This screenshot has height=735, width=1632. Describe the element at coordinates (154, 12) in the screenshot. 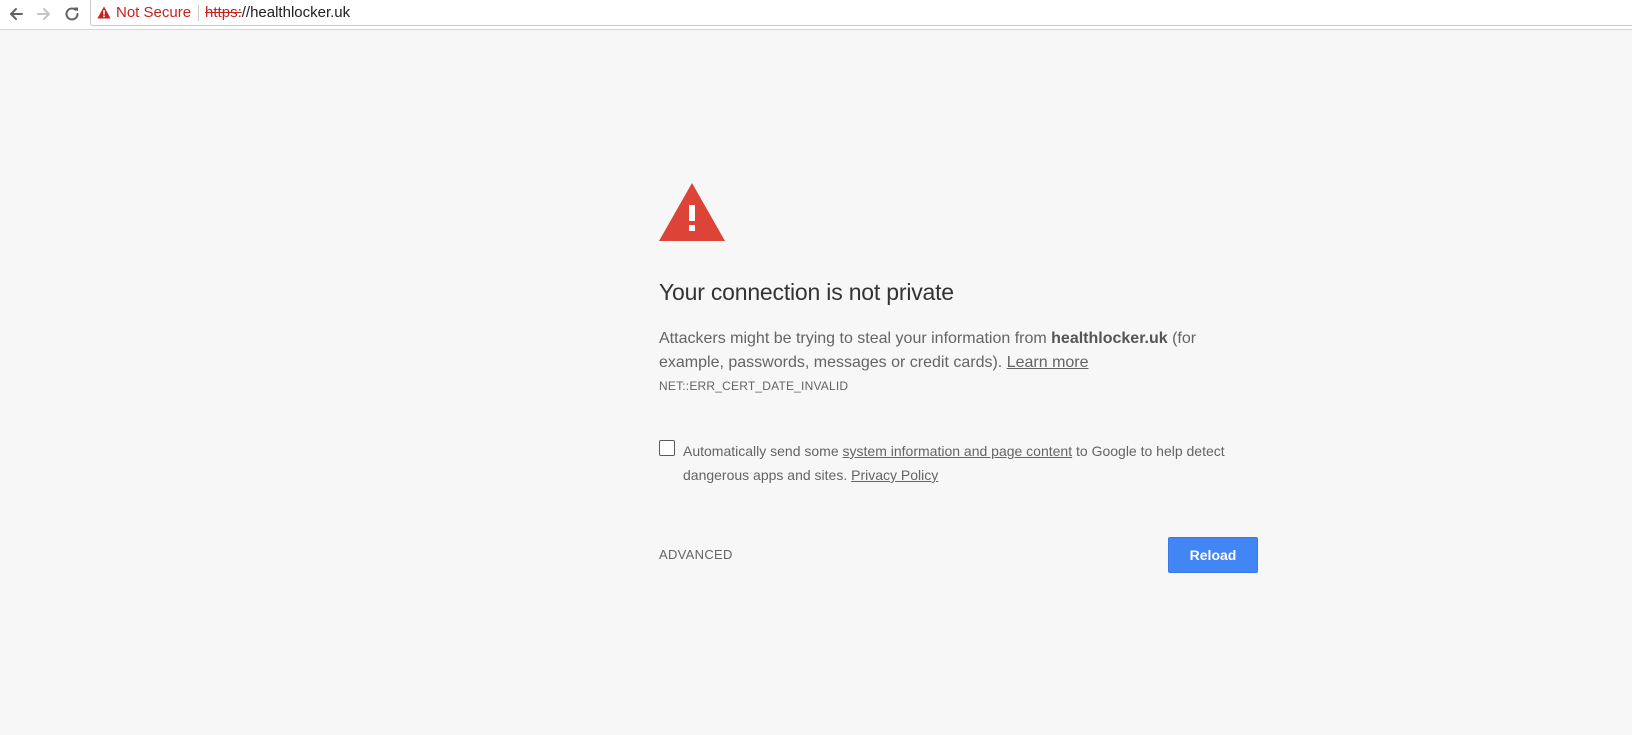

I see `security-label: Not Secure` at that location.